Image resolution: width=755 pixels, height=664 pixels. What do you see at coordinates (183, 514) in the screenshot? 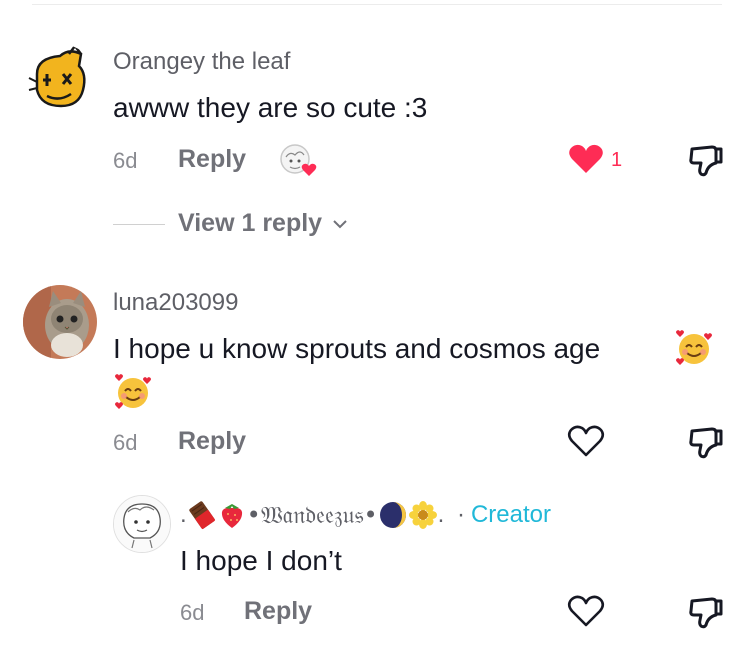
I see `username-prefix: .` at bounding box center [183, 514].